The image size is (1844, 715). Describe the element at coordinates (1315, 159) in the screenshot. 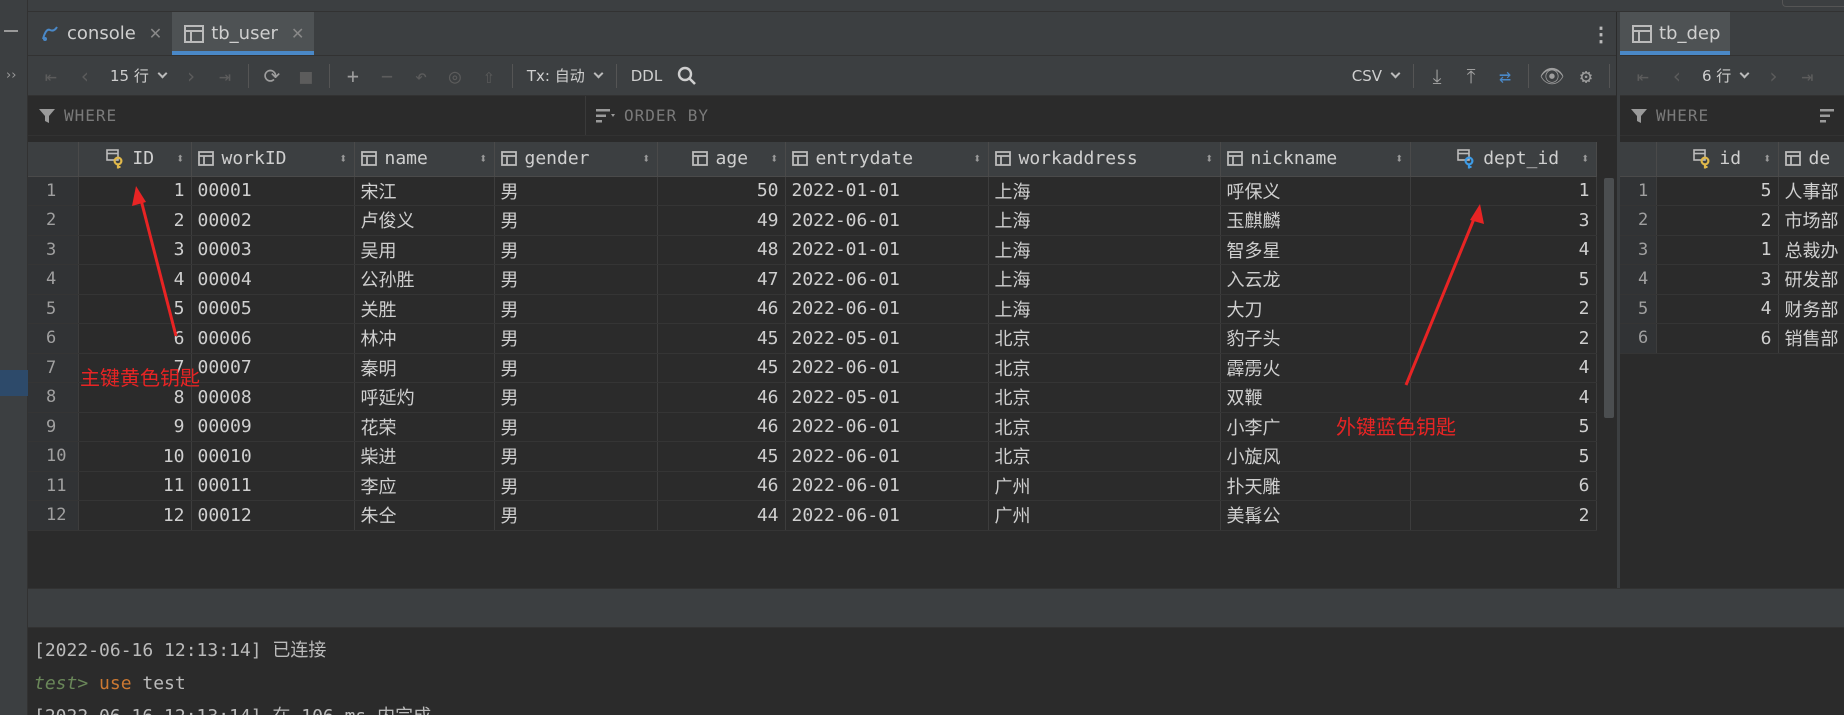

I see `column-header-nickname: nickname ⬍` at that location.